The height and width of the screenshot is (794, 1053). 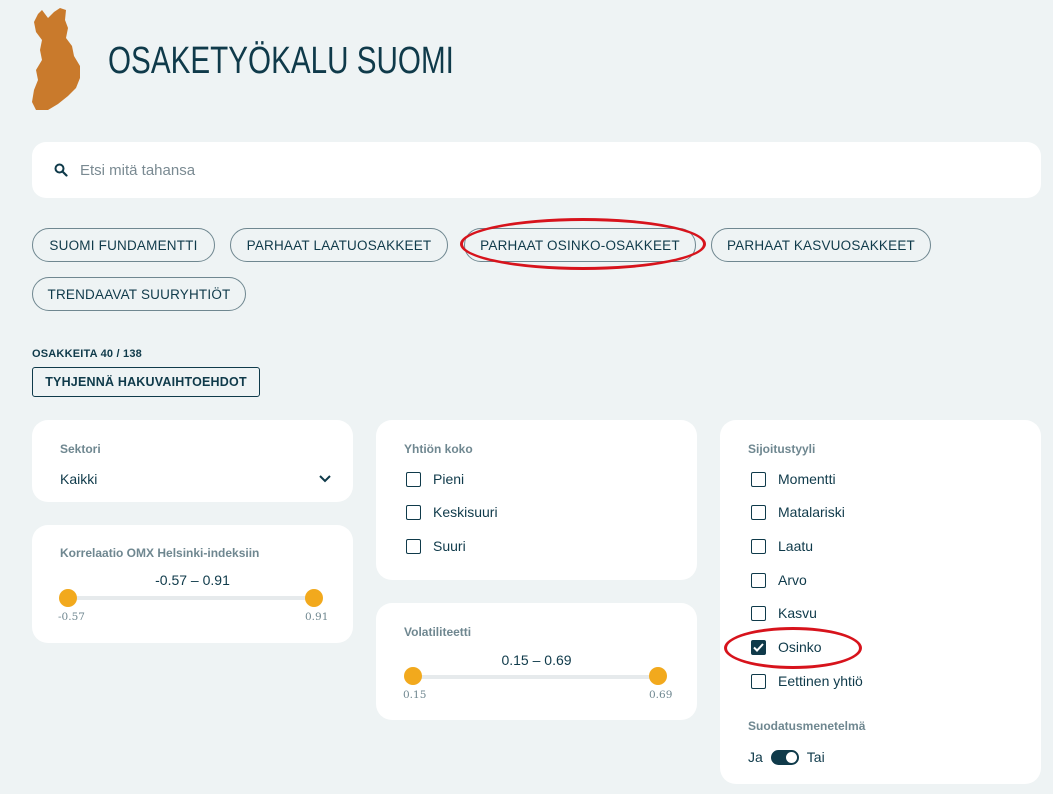 What do you see at coordinates (192, 598) in the screenshot?
I see `correlation-track` at bounding box center [192, 598].